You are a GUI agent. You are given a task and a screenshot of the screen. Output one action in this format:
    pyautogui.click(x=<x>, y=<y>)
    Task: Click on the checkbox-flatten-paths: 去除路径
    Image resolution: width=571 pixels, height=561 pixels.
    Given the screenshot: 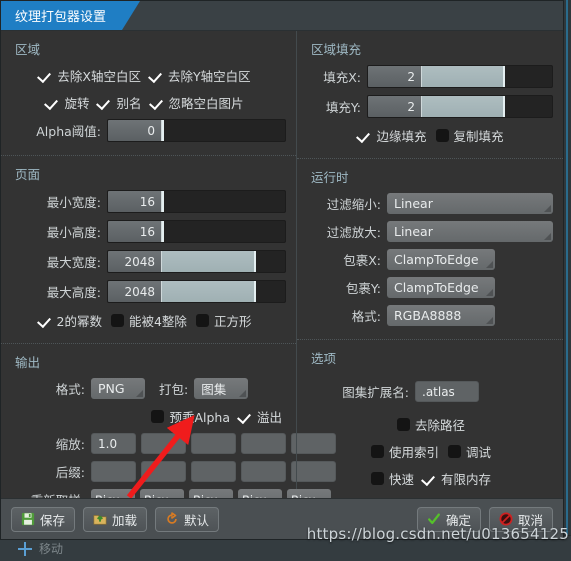 What is the action you would take?
    pyautogui.click(x=430, y=424)
    